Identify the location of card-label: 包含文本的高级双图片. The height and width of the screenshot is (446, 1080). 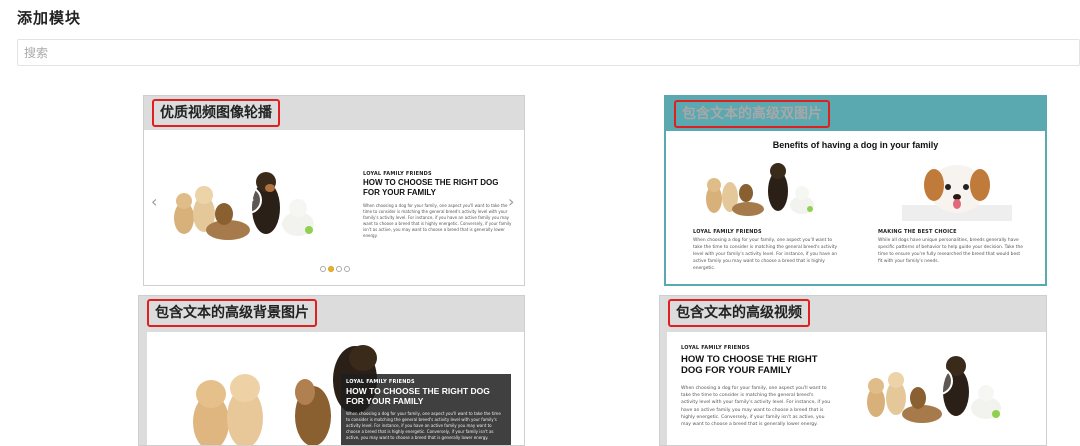
(752, 114).